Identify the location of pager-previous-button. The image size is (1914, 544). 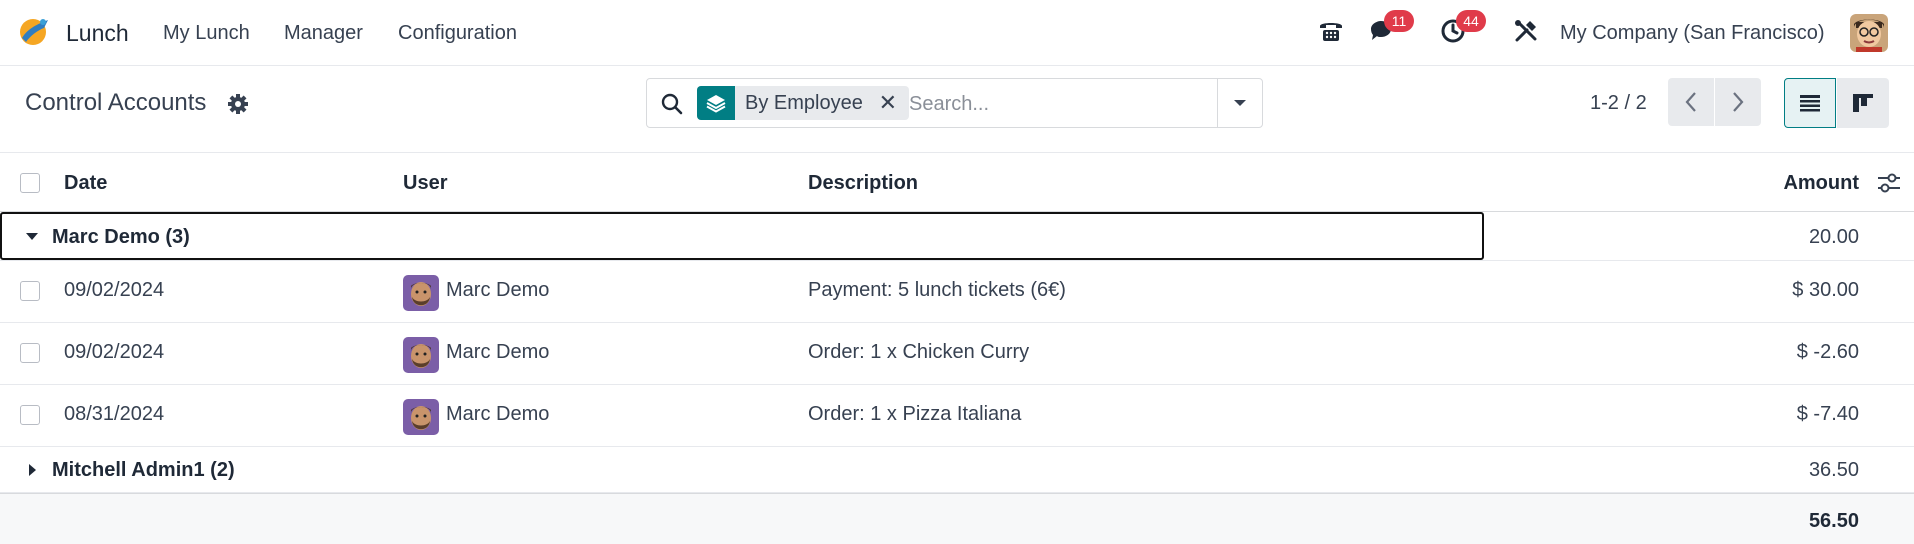
(1691, 102).